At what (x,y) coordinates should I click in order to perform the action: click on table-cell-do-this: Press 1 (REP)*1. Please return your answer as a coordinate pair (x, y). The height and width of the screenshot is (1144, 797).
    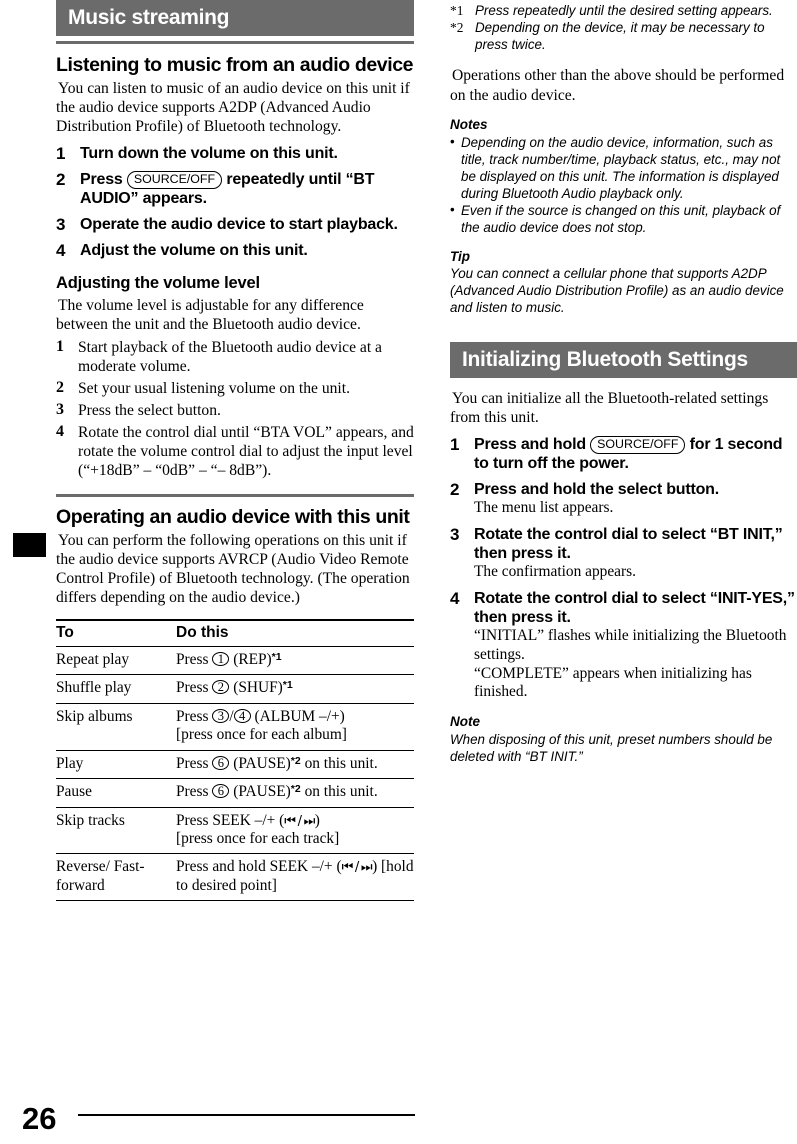
    Looking at the image, I should click on (295, 661).